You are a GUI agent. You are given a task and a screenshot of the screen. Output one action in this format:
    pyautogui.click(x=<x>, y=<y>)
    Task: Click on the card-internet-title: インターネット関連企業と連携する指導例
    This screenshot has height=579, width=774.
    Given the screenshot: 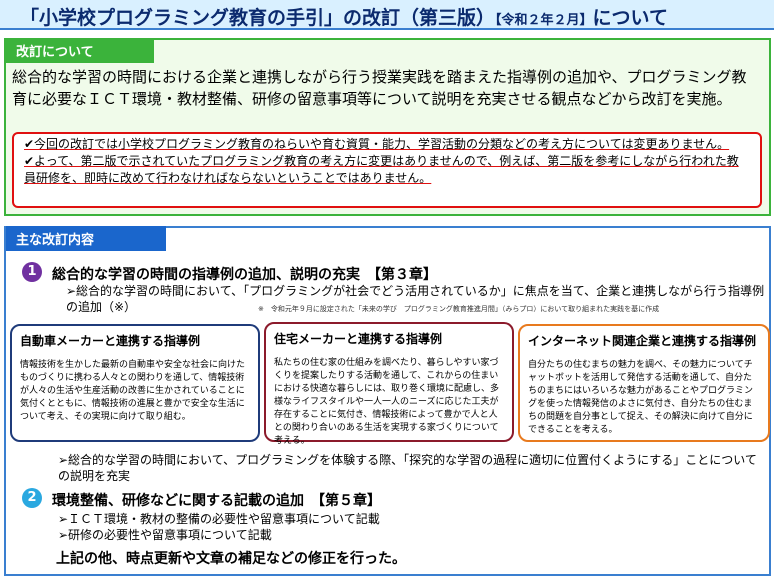 What is the action you would take?
    pyautogui.click(x=642, y=341)
    